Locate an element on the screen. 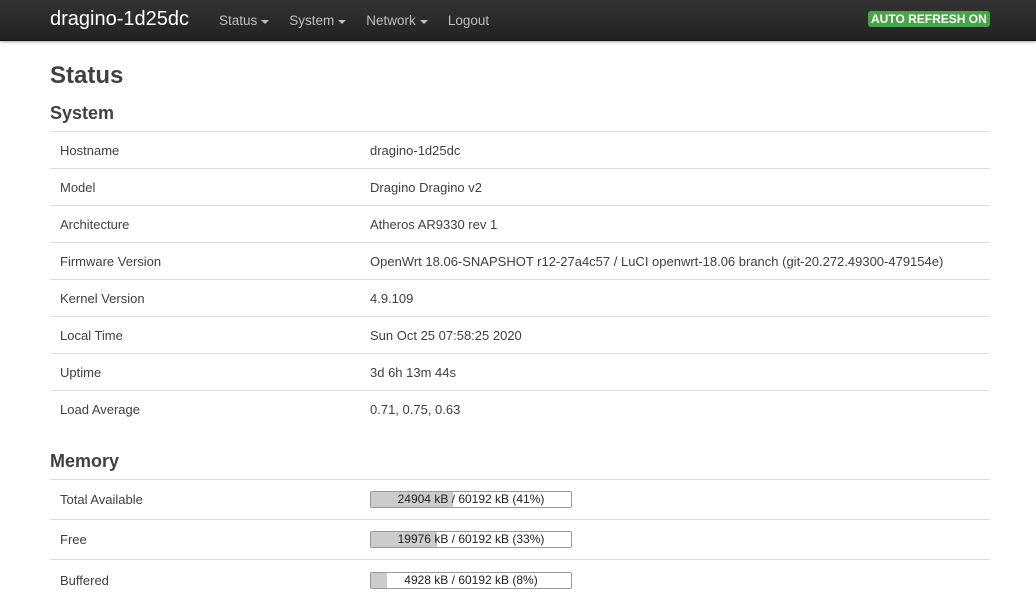 This screenshot has height=603, width=1036. menu-network: Network is located at coordinates (397, 20).